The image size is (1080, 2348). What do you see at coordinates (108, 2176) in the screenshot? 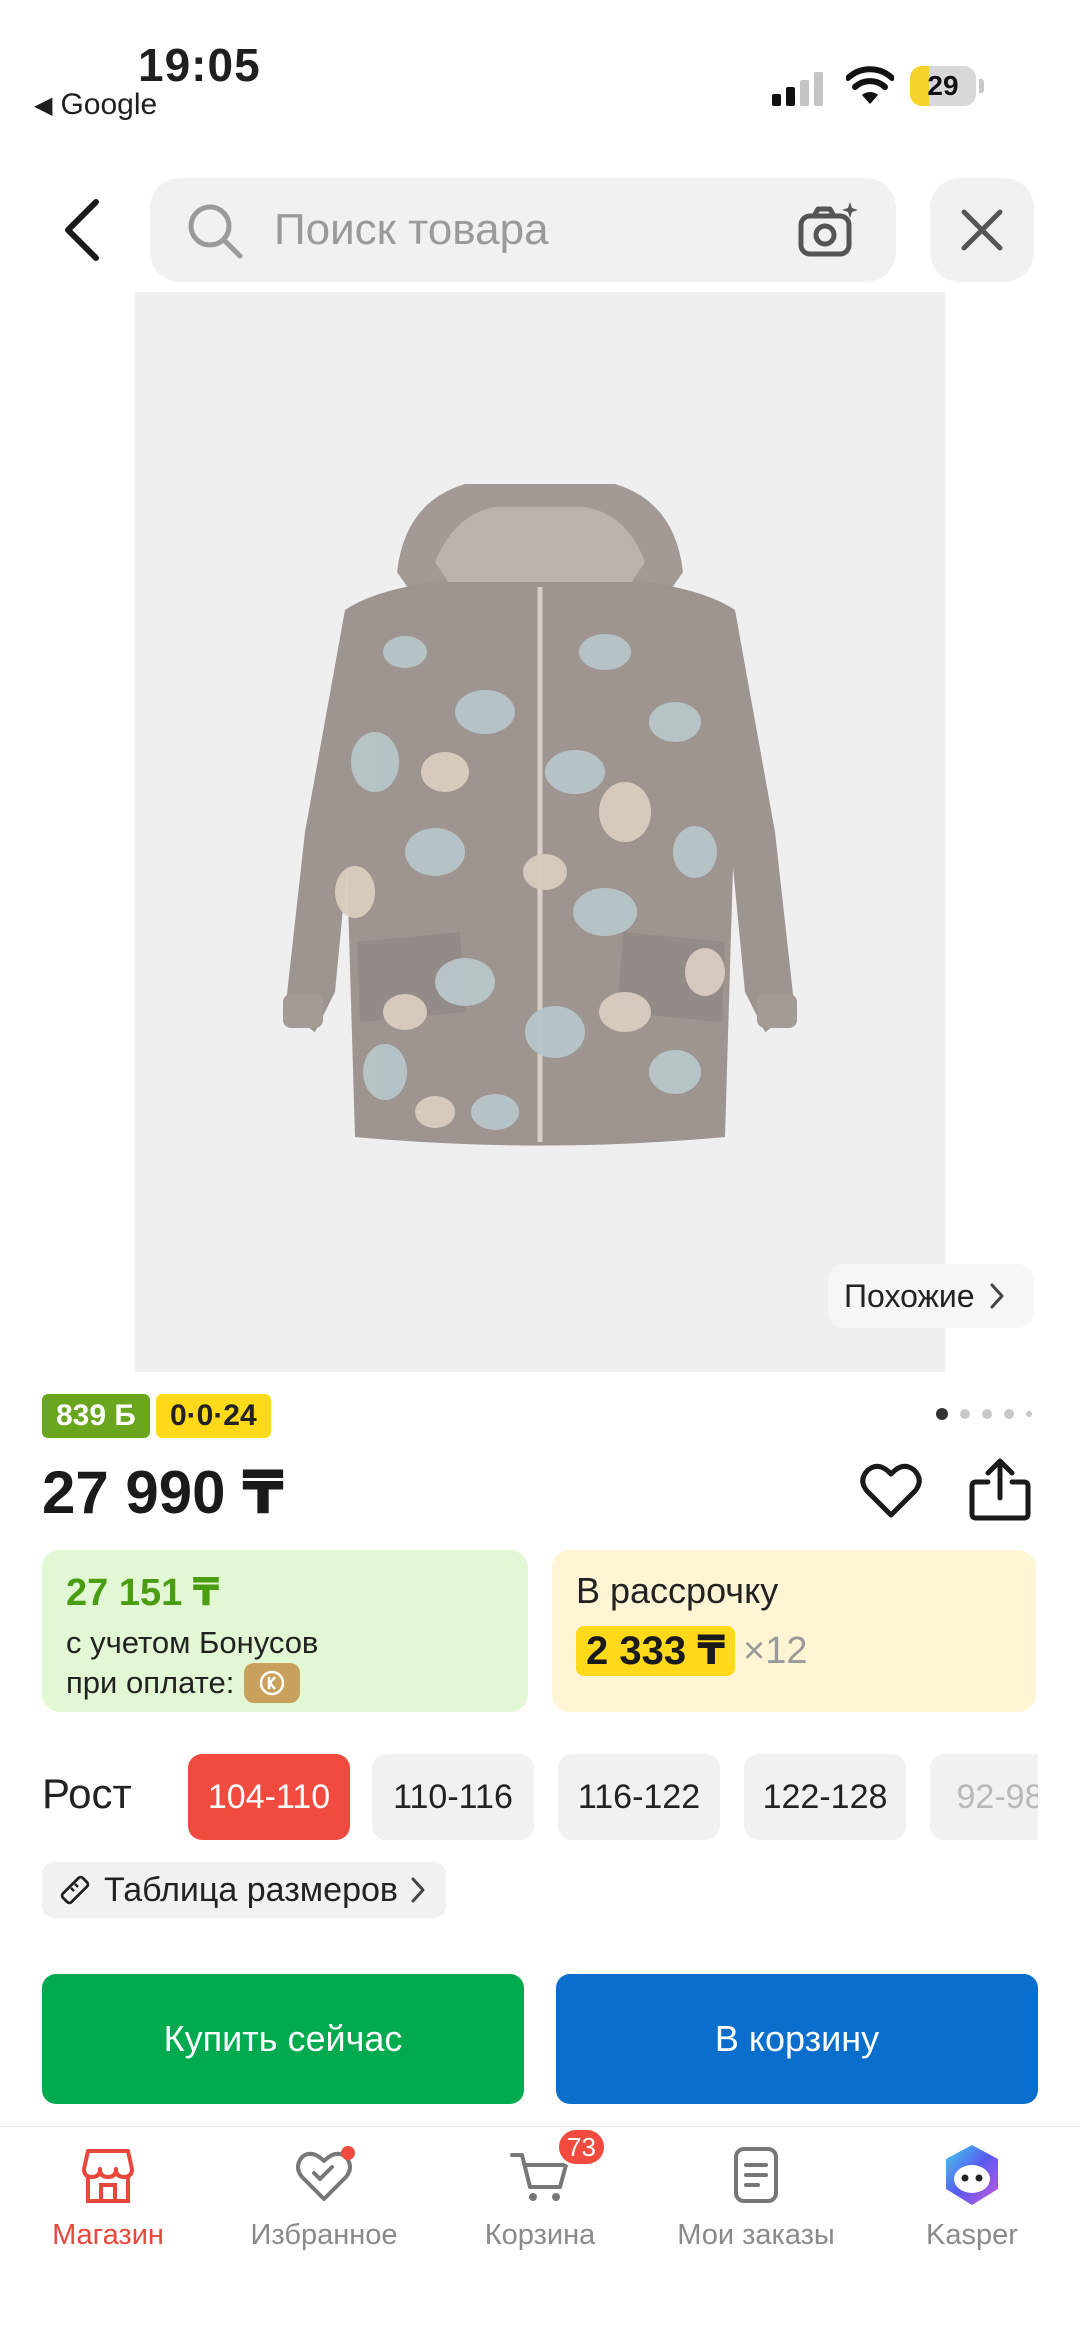
I see `shop-icon` at bounding box center [108, 2176].